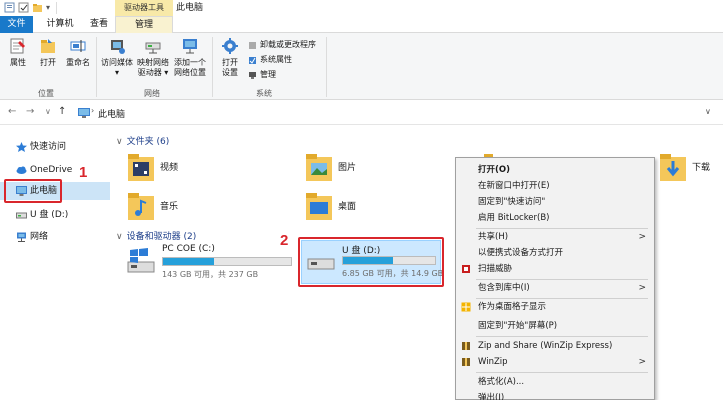  I want to click on add-network-location-button: 添加一个 网络位置, so click(190, 57).